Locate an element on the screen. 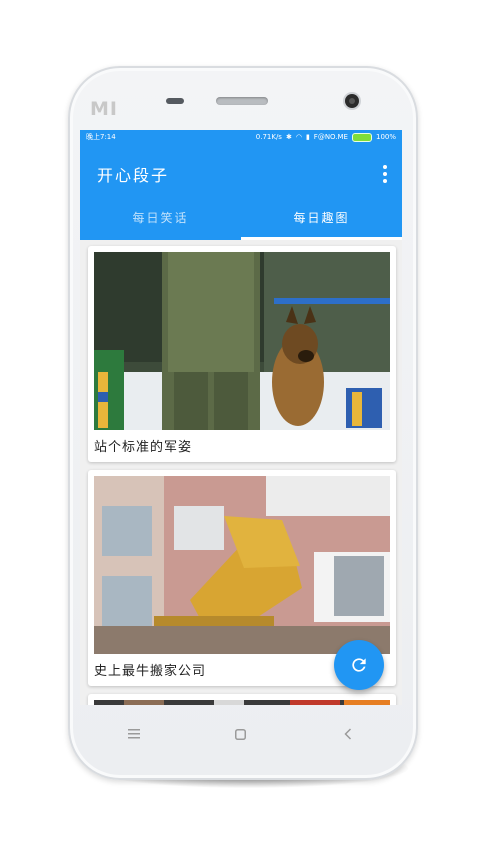 The image size is (480, 853). excavator-moving-photo is located at coordinates (242, 565).